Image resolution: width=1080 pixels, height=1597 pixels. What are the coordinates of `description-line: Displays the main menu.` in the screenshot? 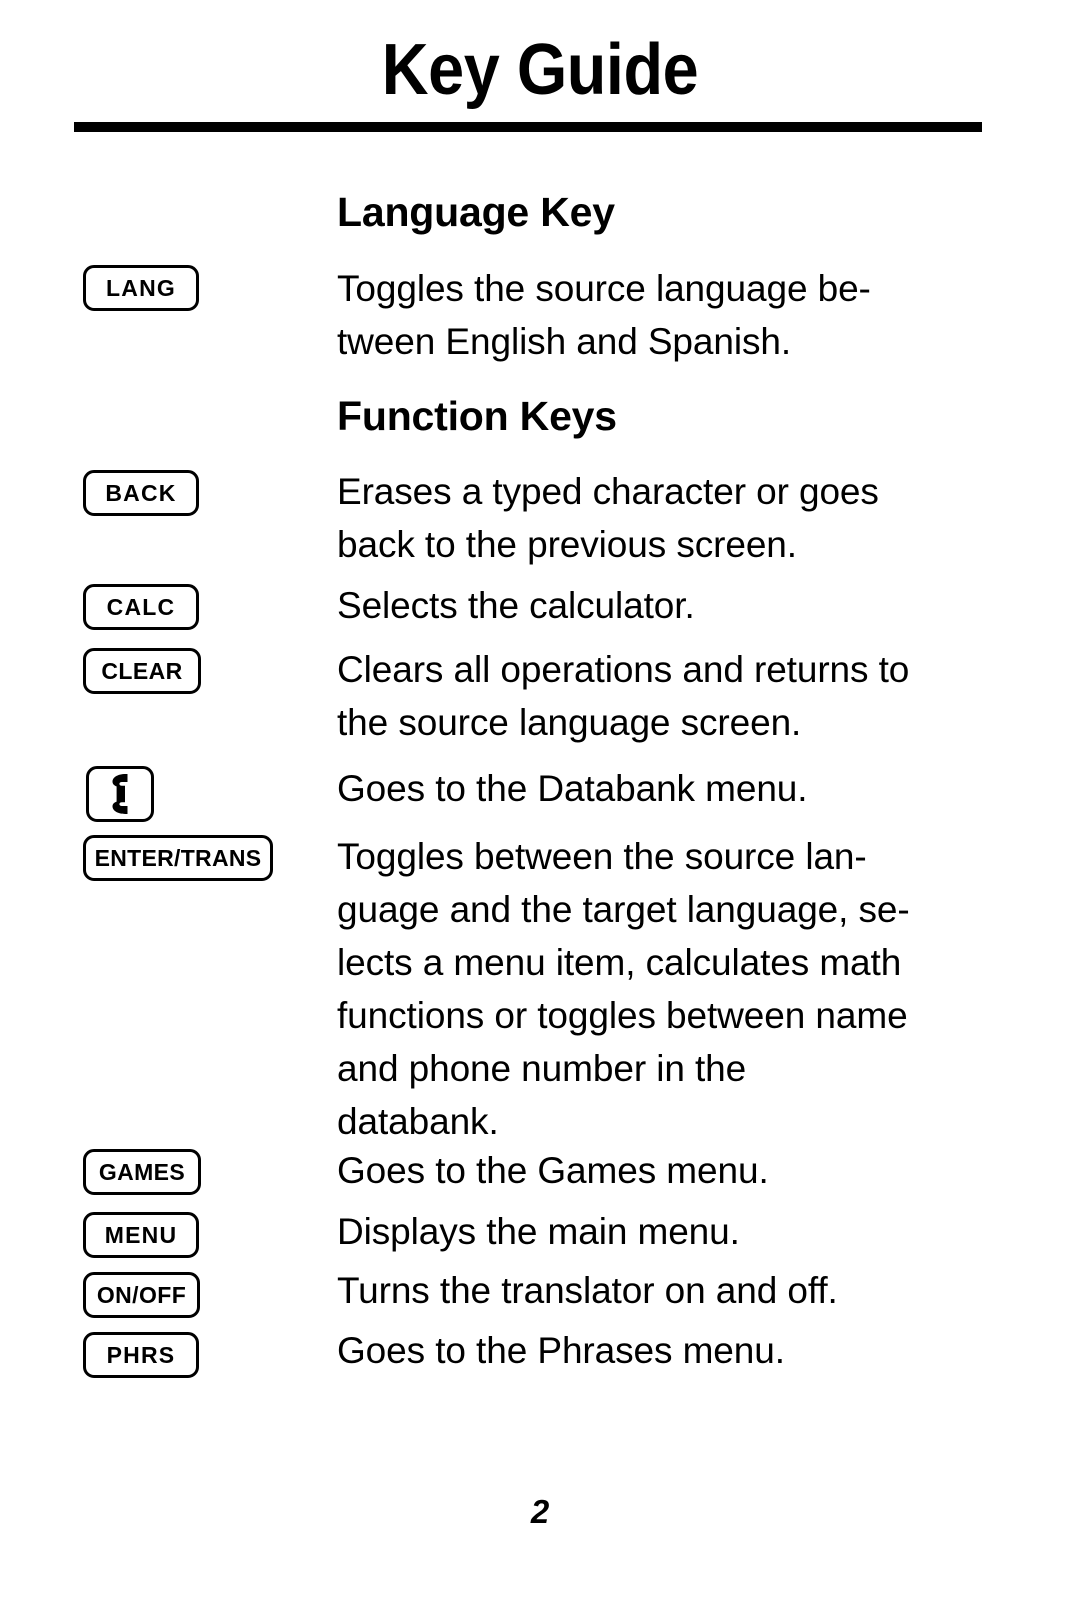 It's located at (538, 1231).